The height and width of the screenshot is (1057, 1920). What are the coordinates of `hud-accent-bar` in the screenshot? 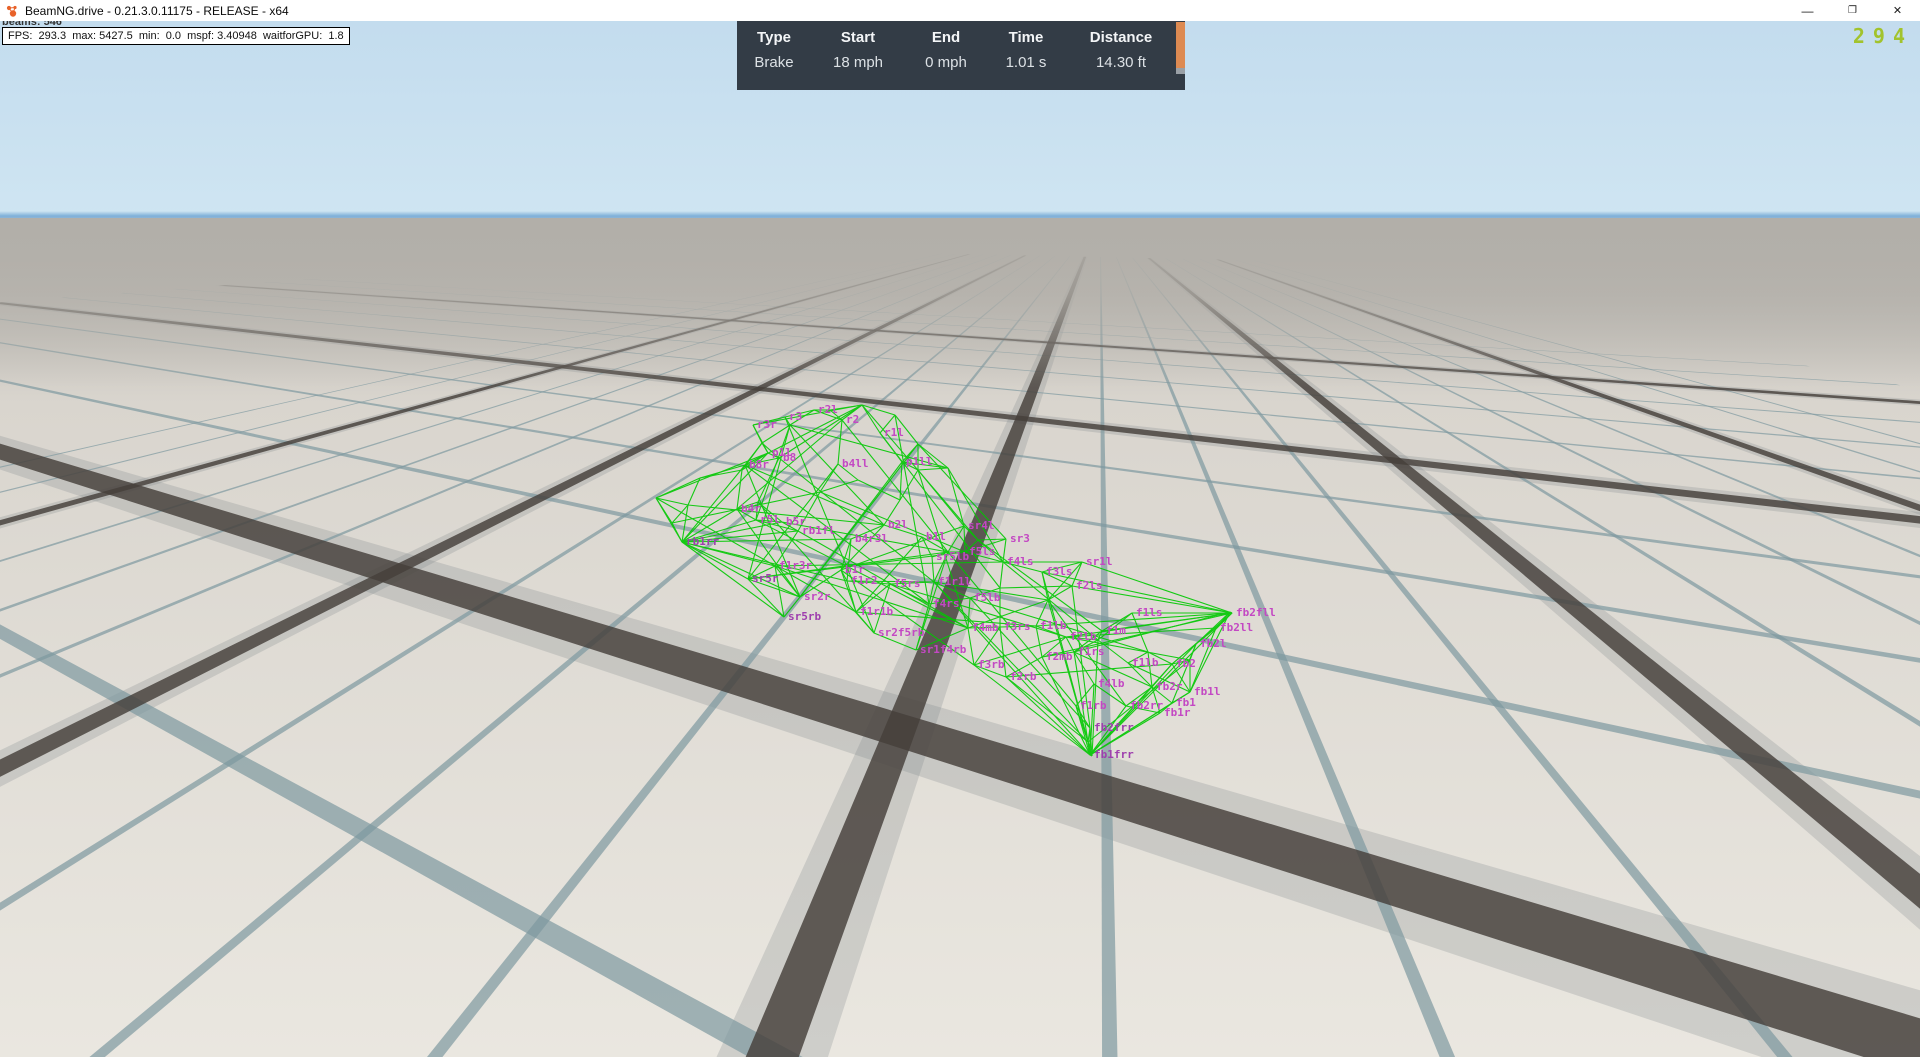 It's located at (1180, 45).